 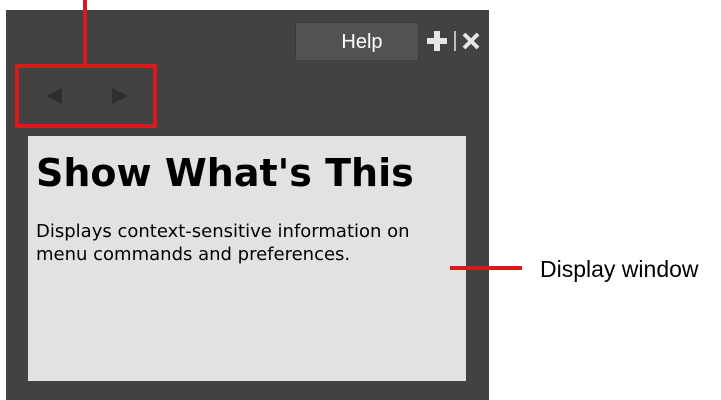 I want to click on plus-icon, so click(x=437, y=41).